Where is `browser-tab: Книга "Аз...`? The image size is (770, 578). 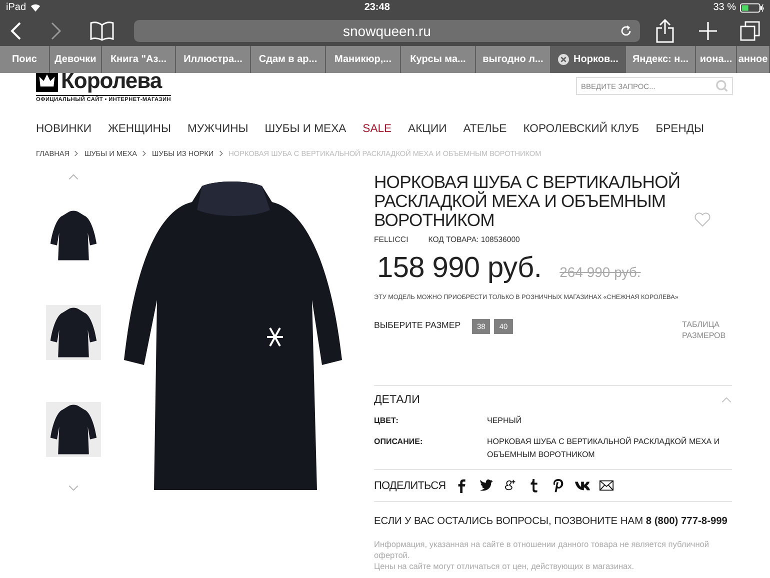 browser-tab: Книга "Аз... is located at coordinates (139, 59).